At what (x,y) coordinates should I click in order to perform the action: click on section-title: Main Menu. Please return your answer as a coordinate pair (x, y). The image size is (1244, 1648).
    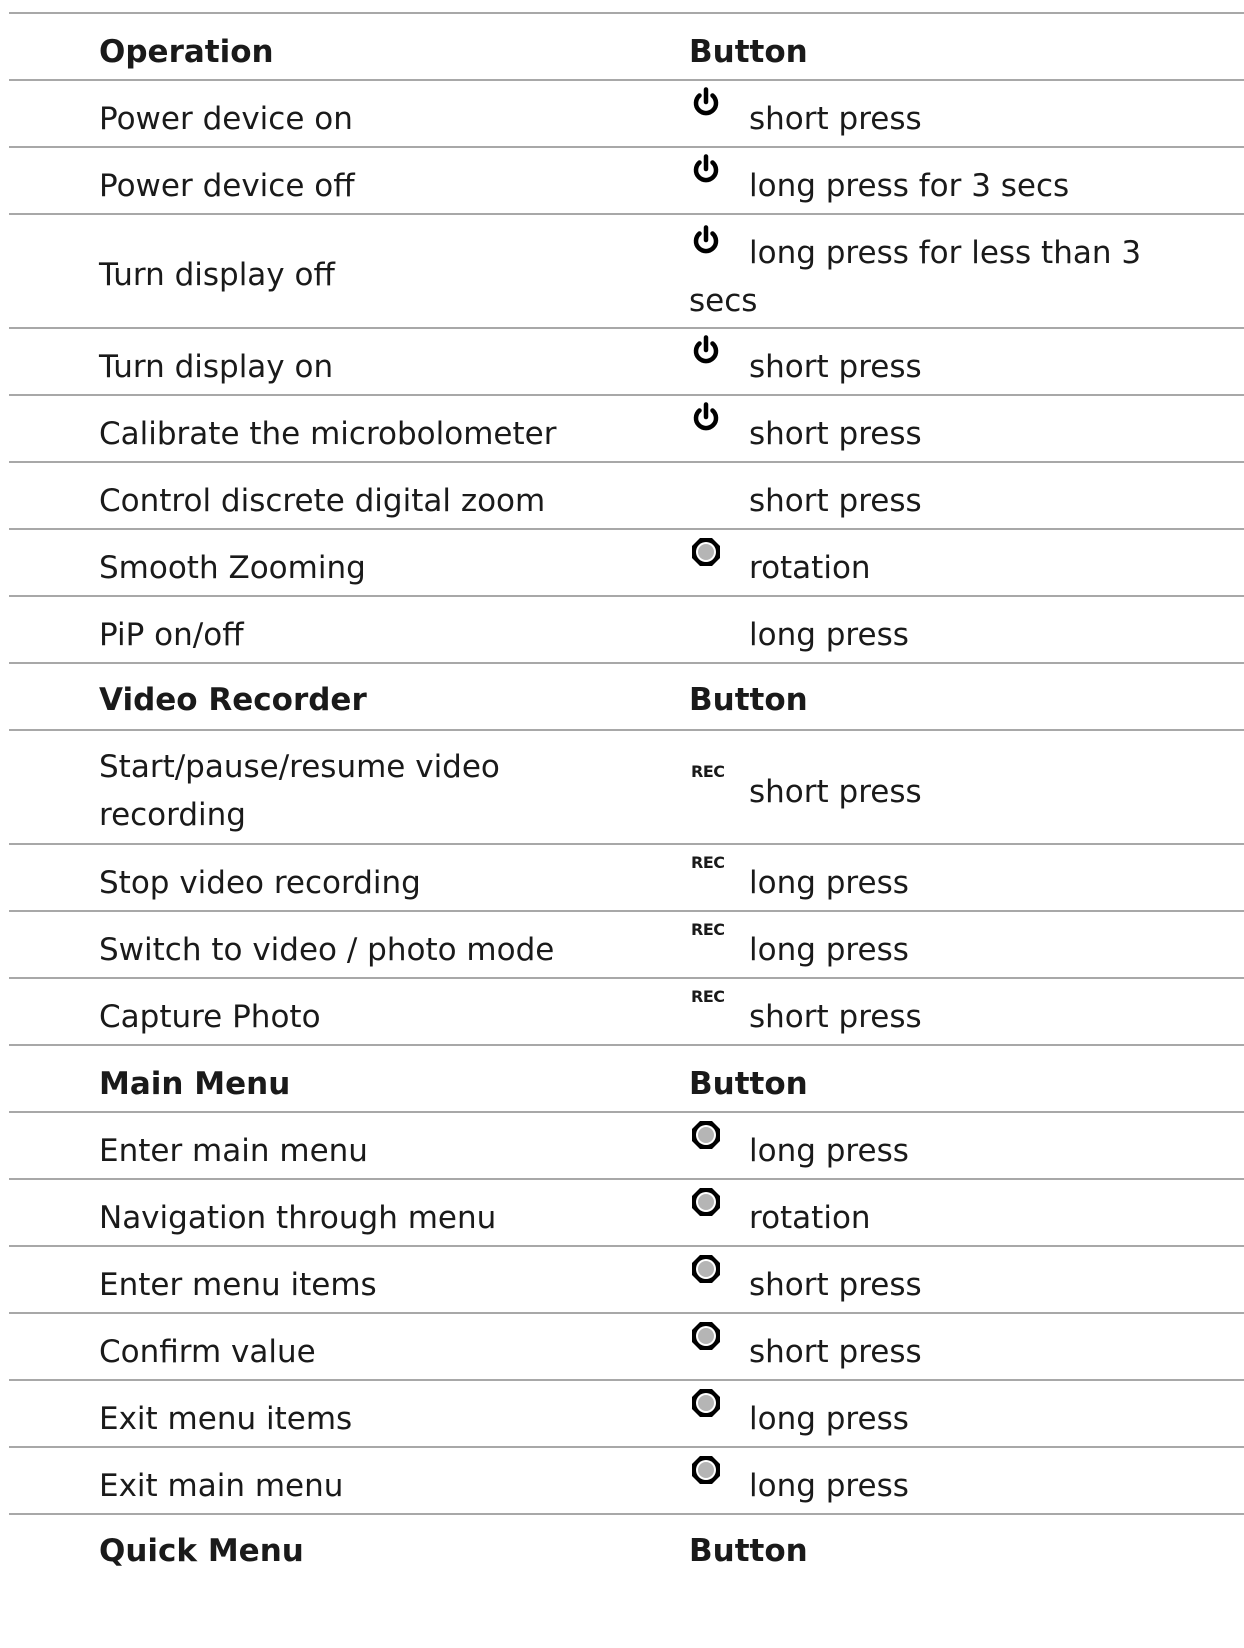
    Looking at the image, I should click on (195, 1084).